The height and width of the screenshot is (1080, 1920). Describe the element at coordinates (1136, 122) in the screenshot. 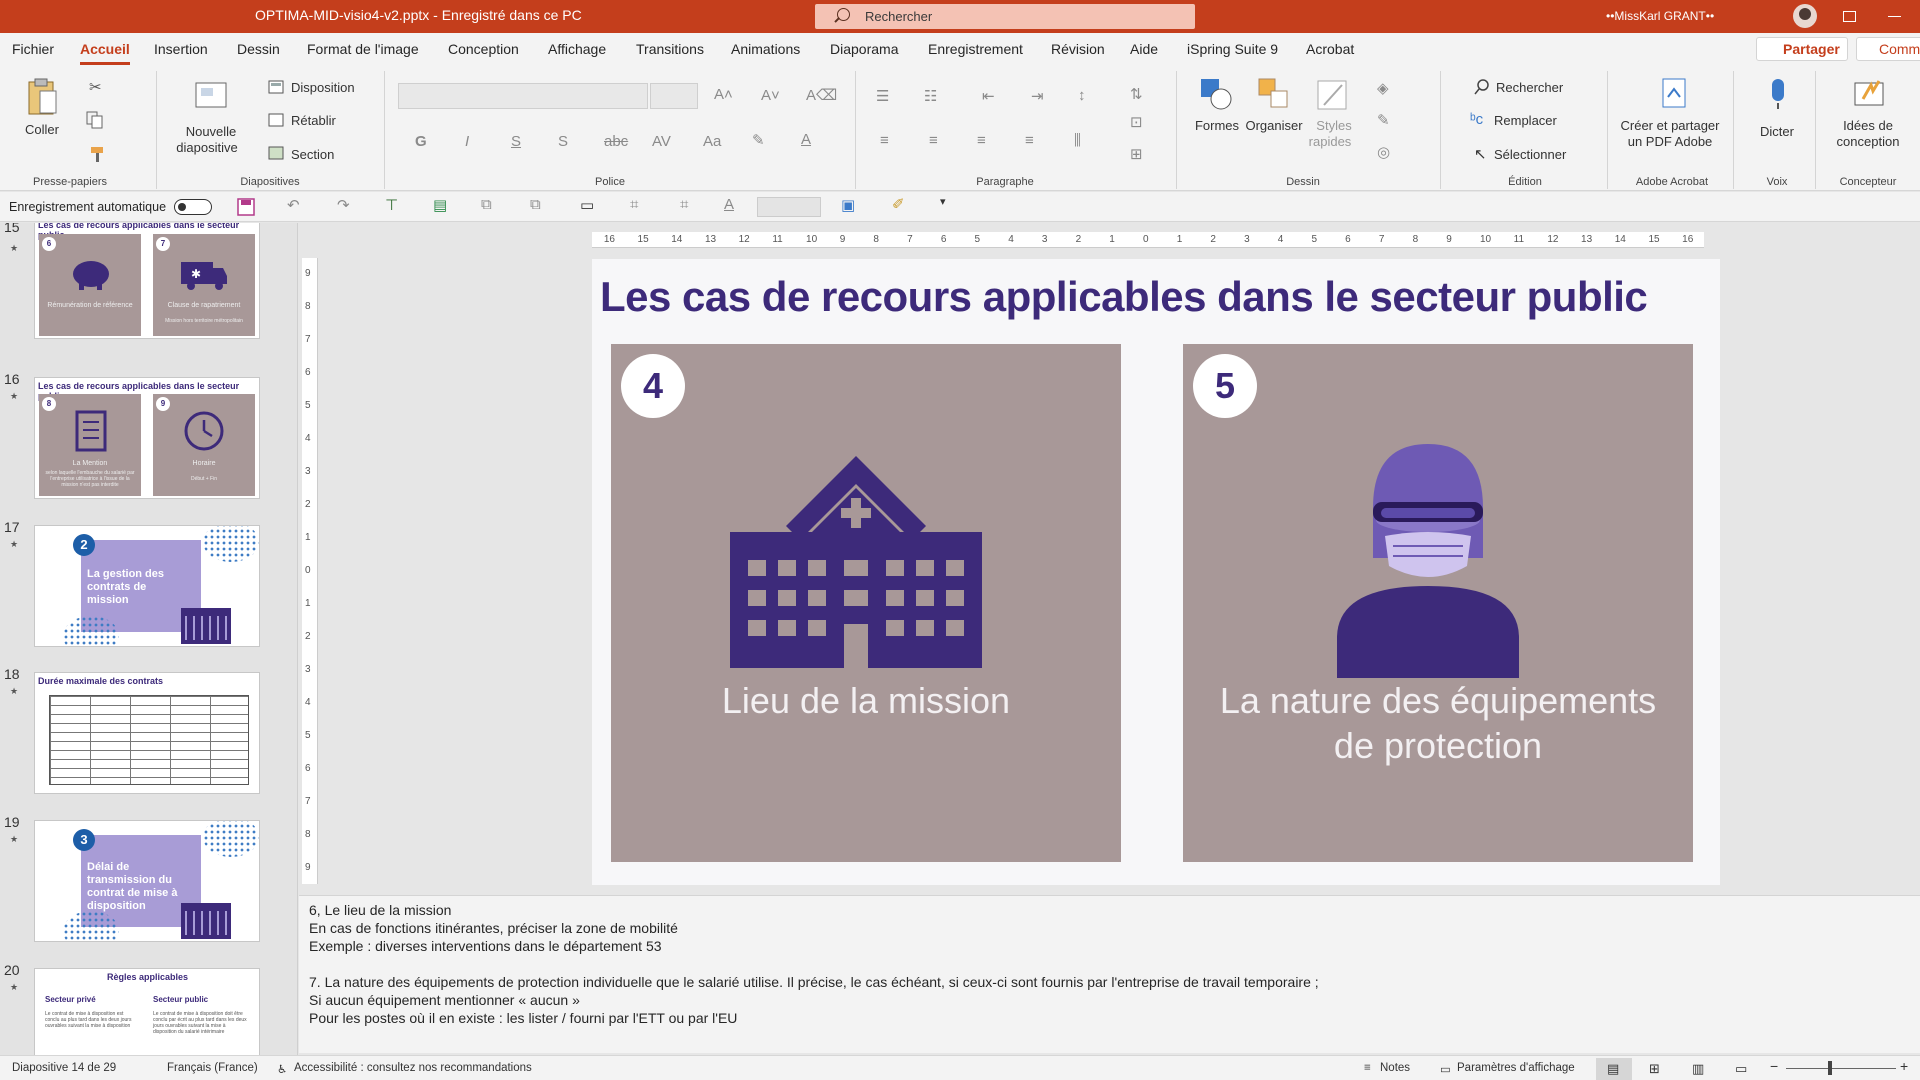

I see `align-text-icon: ⊡` at that location.